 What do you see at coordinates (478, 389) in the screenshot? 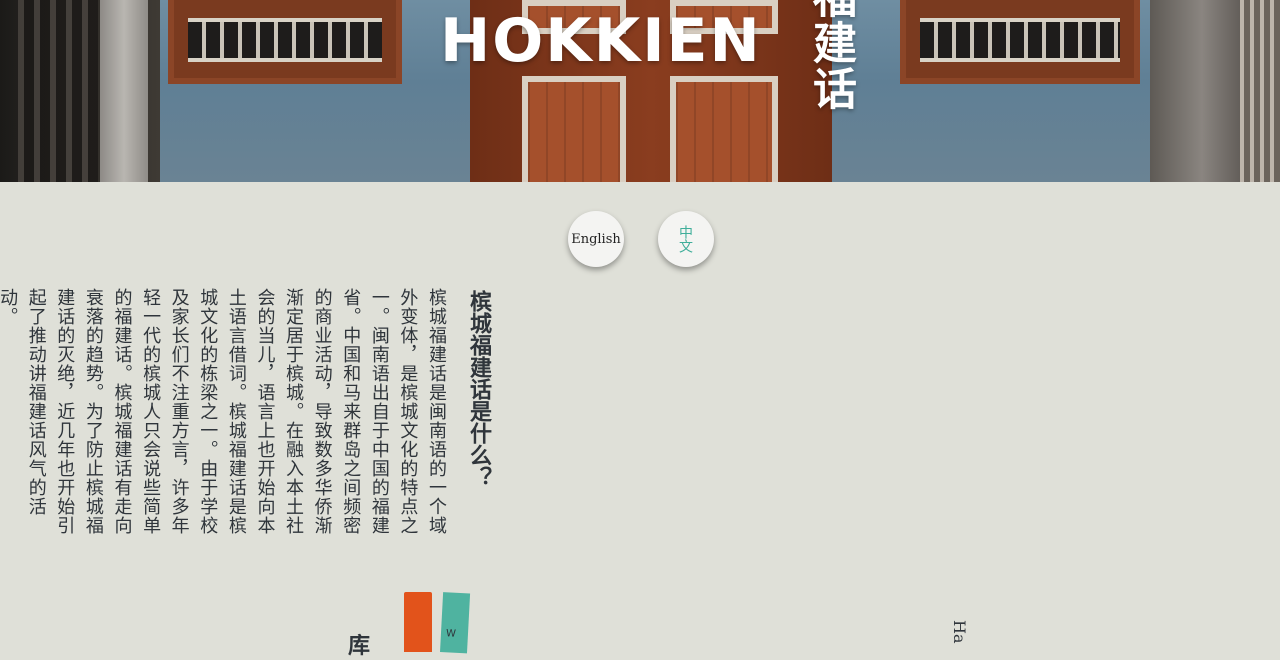
I see `article-heading: 槟城福建话是什么？` at bounding box center [478, 389].